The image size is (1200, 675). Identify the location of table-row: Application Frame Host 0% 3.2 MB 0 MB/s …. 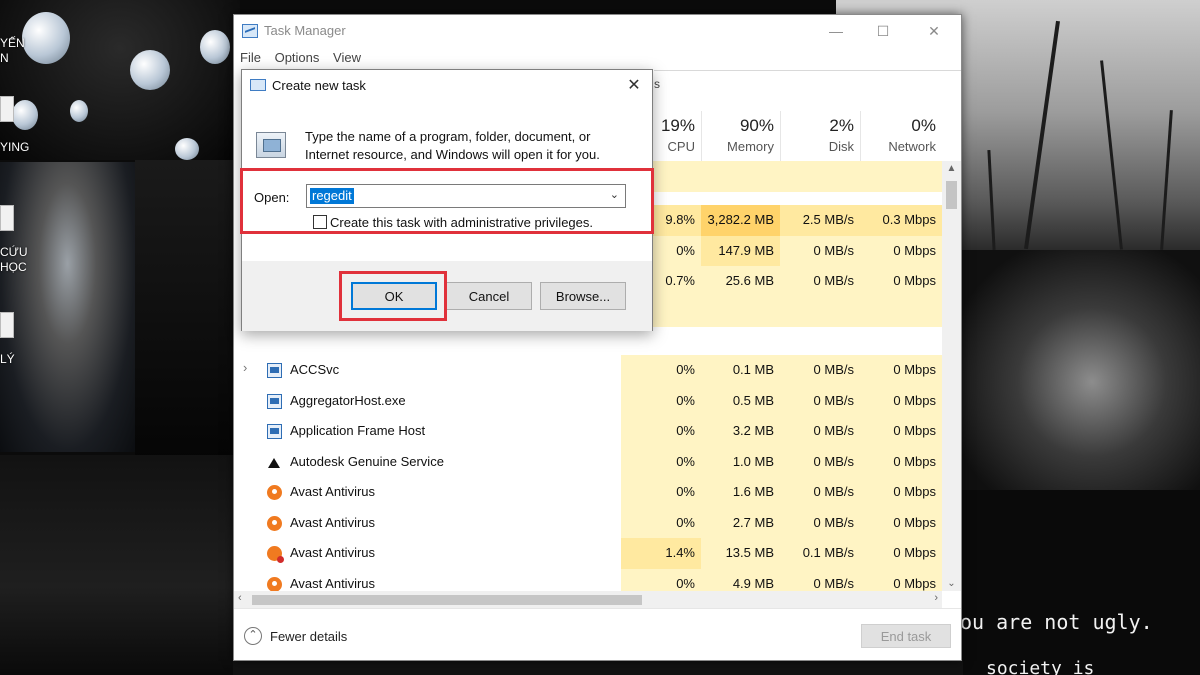
(588, 431).